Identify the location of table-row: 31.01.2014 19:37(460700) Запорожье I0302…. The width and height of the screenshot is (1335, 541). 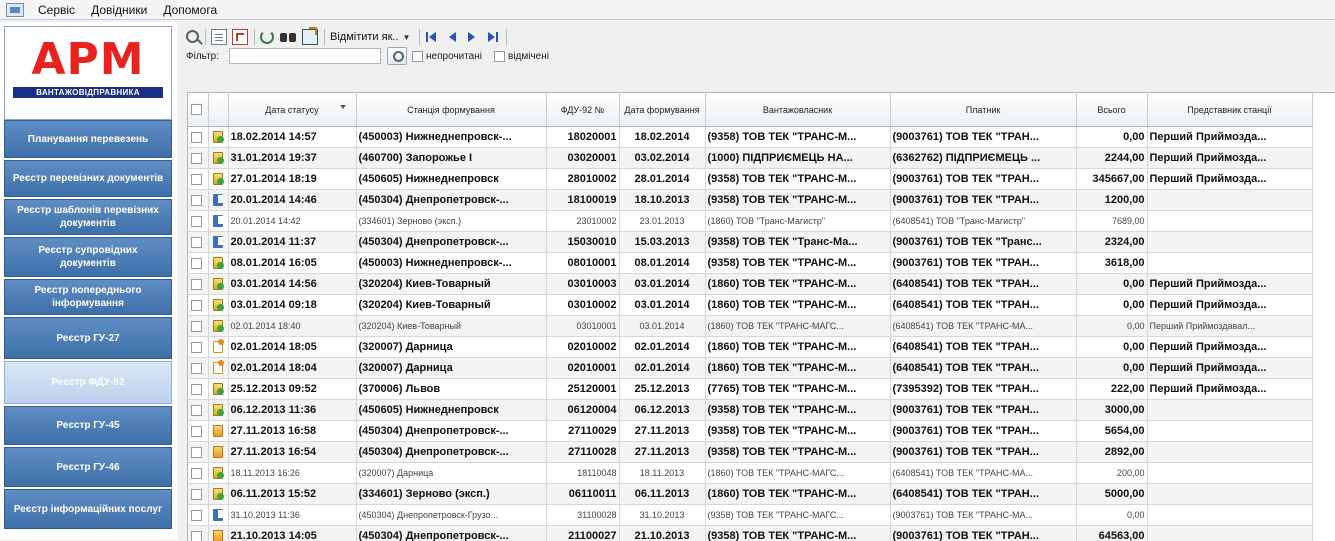
(750, 158).